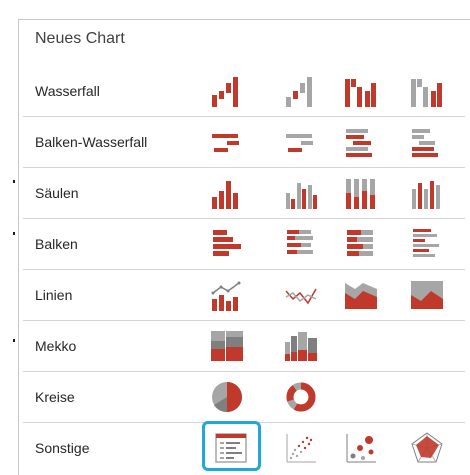  What do you see at coordinates (361, 244) in the screenshot?
I see `stacked-bar-chart-icon` at bounding box center [361, 244].